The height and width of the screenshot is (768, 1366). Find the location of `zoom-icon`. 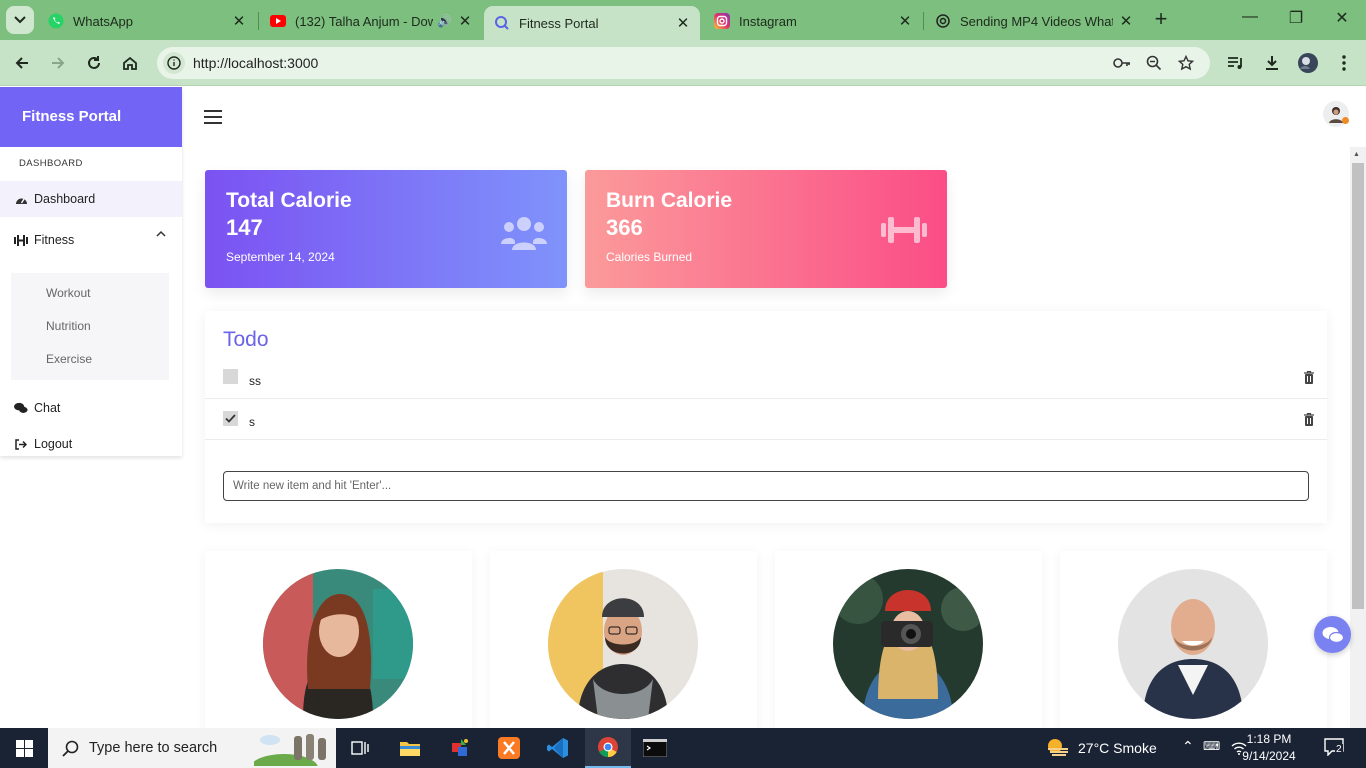

zoom-icon is located at coordinates (1154, 63).